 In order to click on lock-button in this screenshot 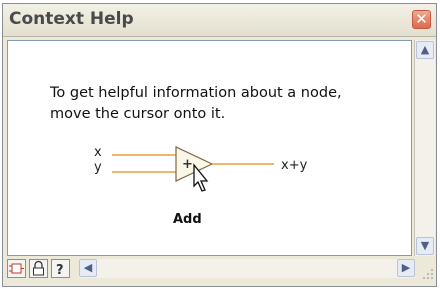, I will do `click(38, 268)`.